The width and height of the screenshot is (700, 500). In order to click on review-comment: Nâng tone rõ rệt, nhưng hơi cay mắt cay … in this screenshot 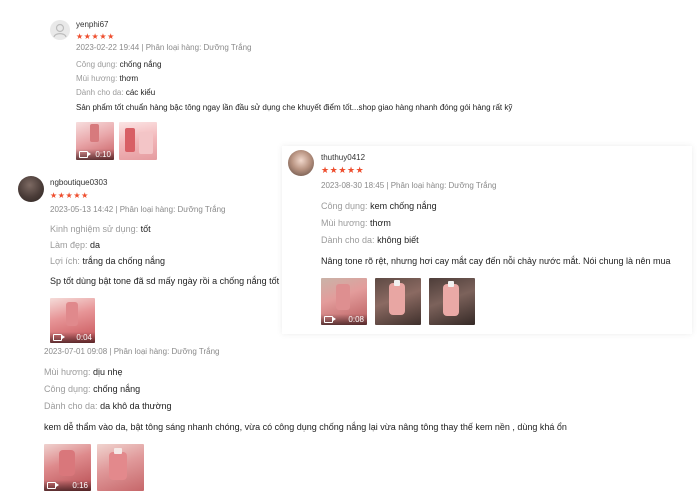, I will do `click(496, 261)`.